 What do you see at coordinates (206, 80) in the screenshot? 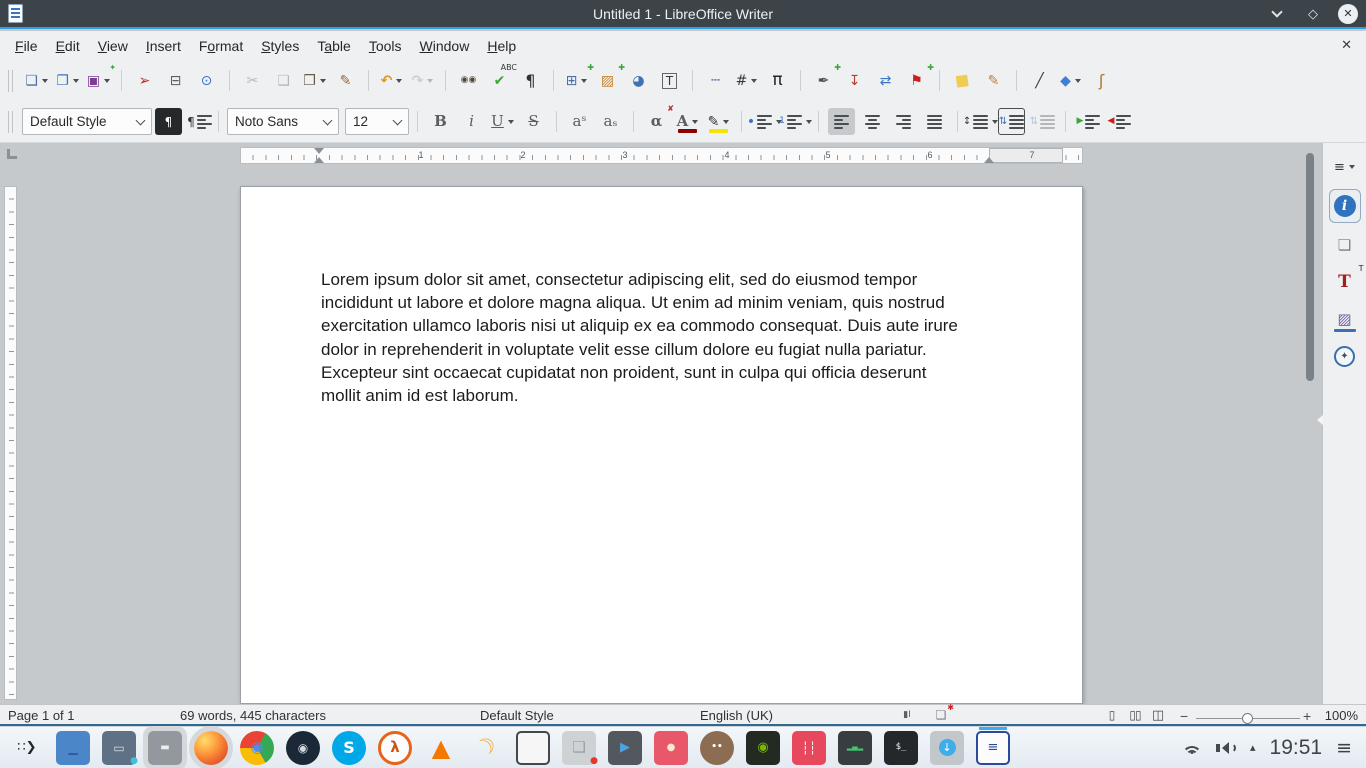
I see `print-preview: ⊙` at bounding box center [206, 80].